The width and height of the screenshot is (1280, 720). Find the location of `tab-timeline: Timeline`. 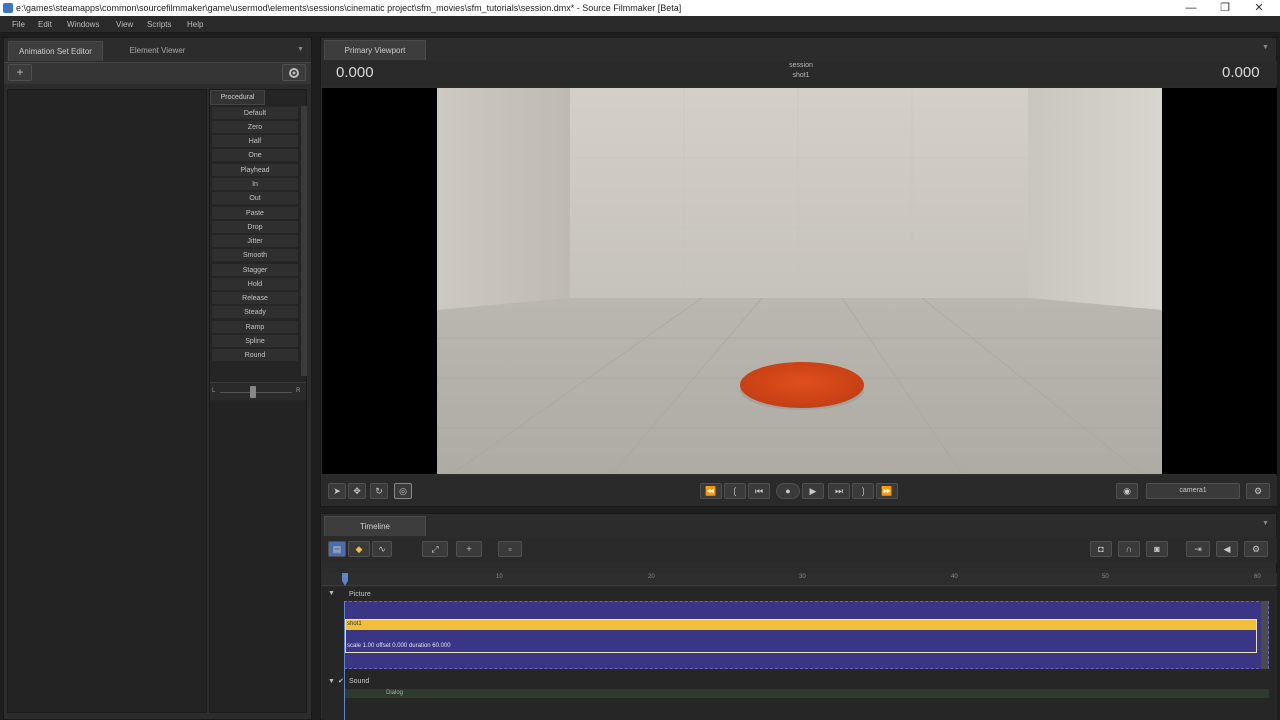

tab-timeline: Timeline is located at coordinates (375, 526).